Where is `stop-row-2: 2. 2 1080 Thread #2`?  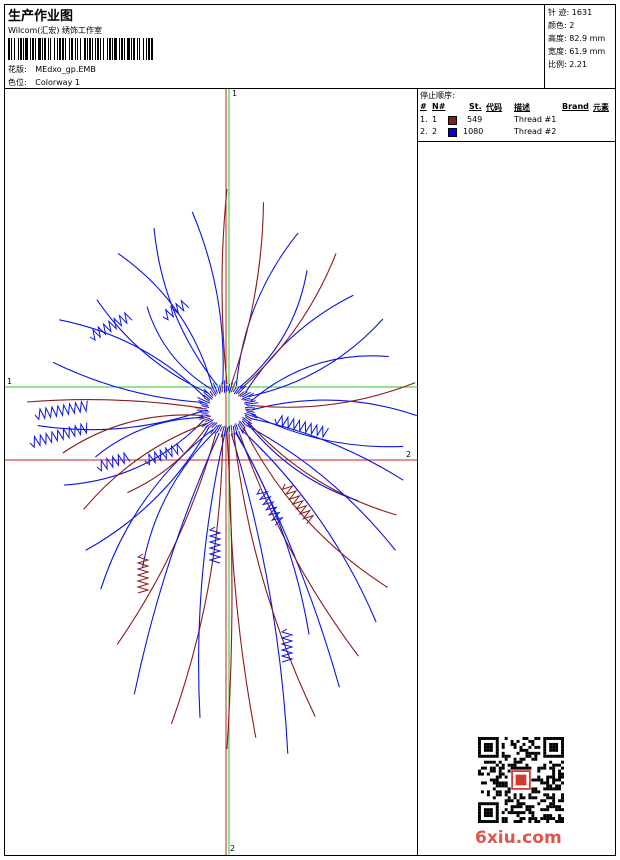
stop-row-2: 2. 2 1080 Thread #2 is located at coordinates (488, 132).